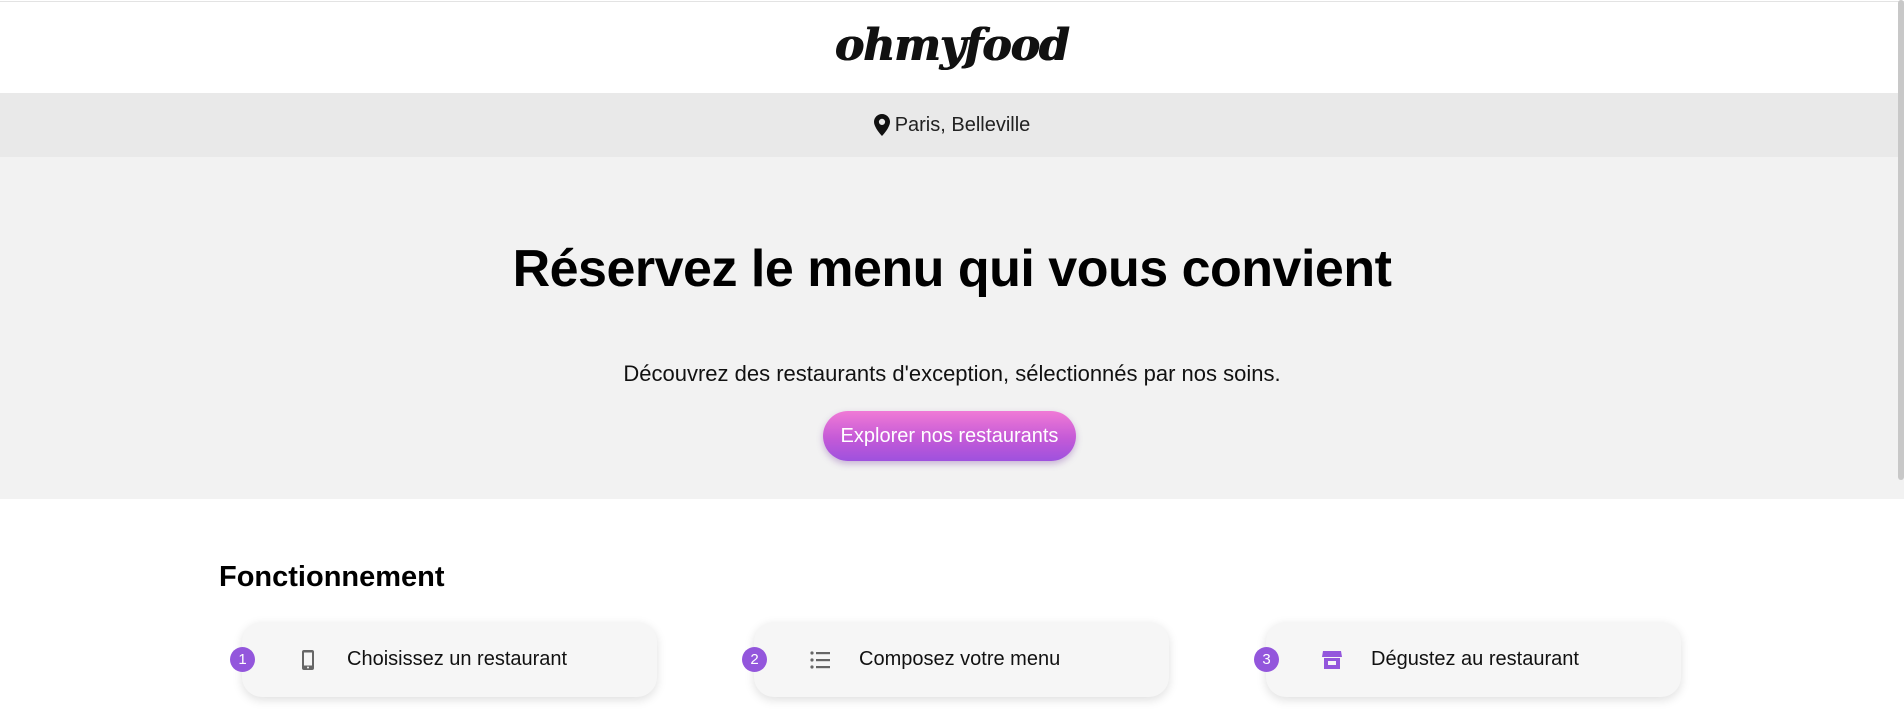 Image resolution: width=1904 pixels, height=719 pixels. What do you see at coordinates (242, 659) in the screenshot?
I see `step-number-badge: 1` at bounding box center [242, 659].